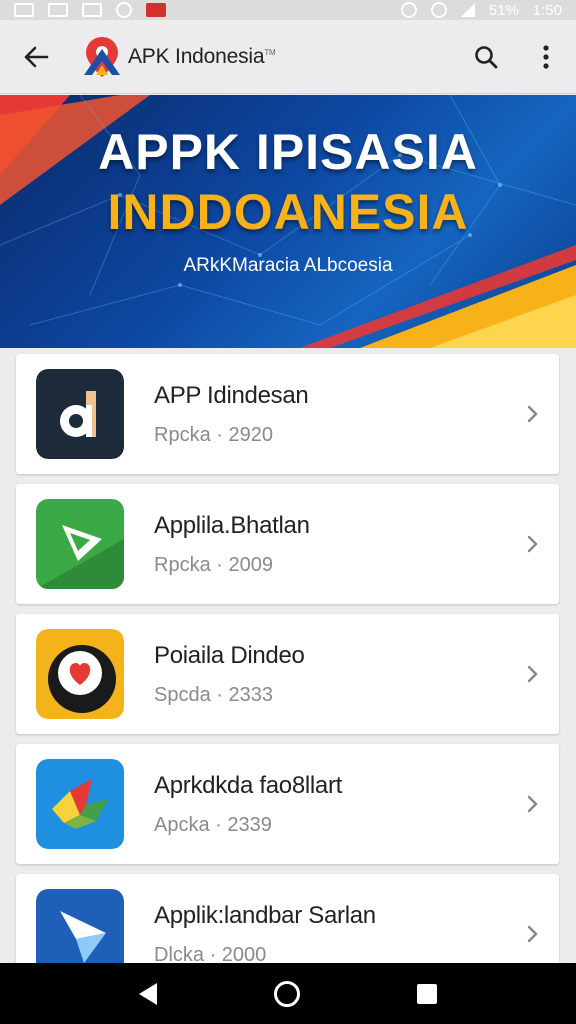 This screenshot has width=576, height=1024. What do you see at coordinates (408, 10) in the screenshot?
I see `vibrate-icon` at bounding box center [408, 10].